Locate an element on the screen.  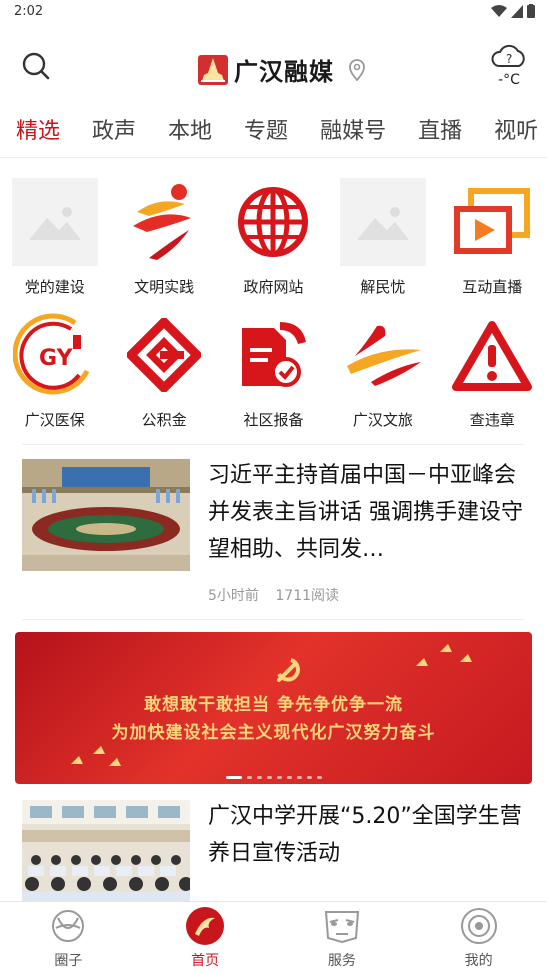
service-interactive-live: 互动直播 is located at coordinates (492, 237).